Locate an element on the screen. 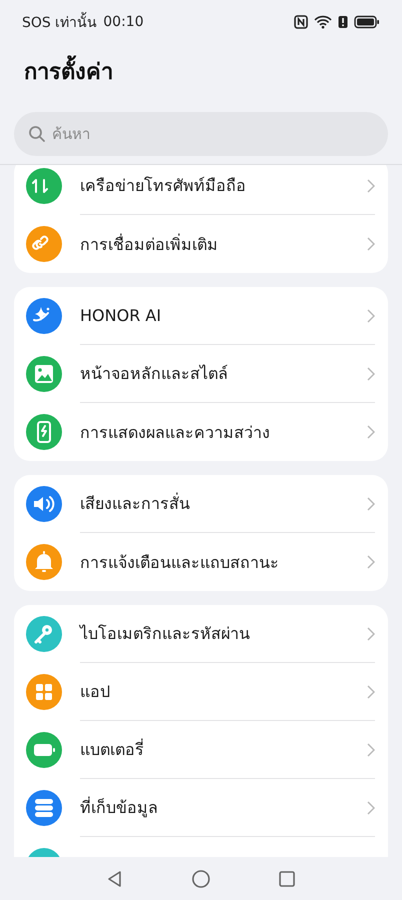 This screenshot has width=402, height=900. search-field: ค้นหา is located at coordinates (201, 134).